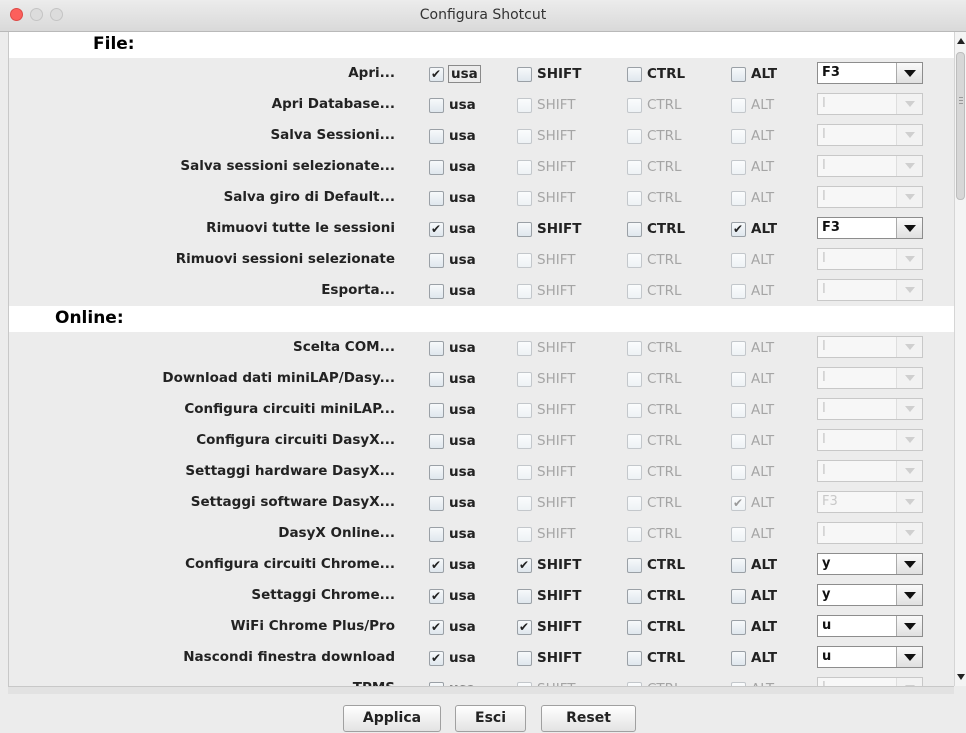 The image size is (966, 733). I want to click on reset-button: Reset, so click(588, 718).